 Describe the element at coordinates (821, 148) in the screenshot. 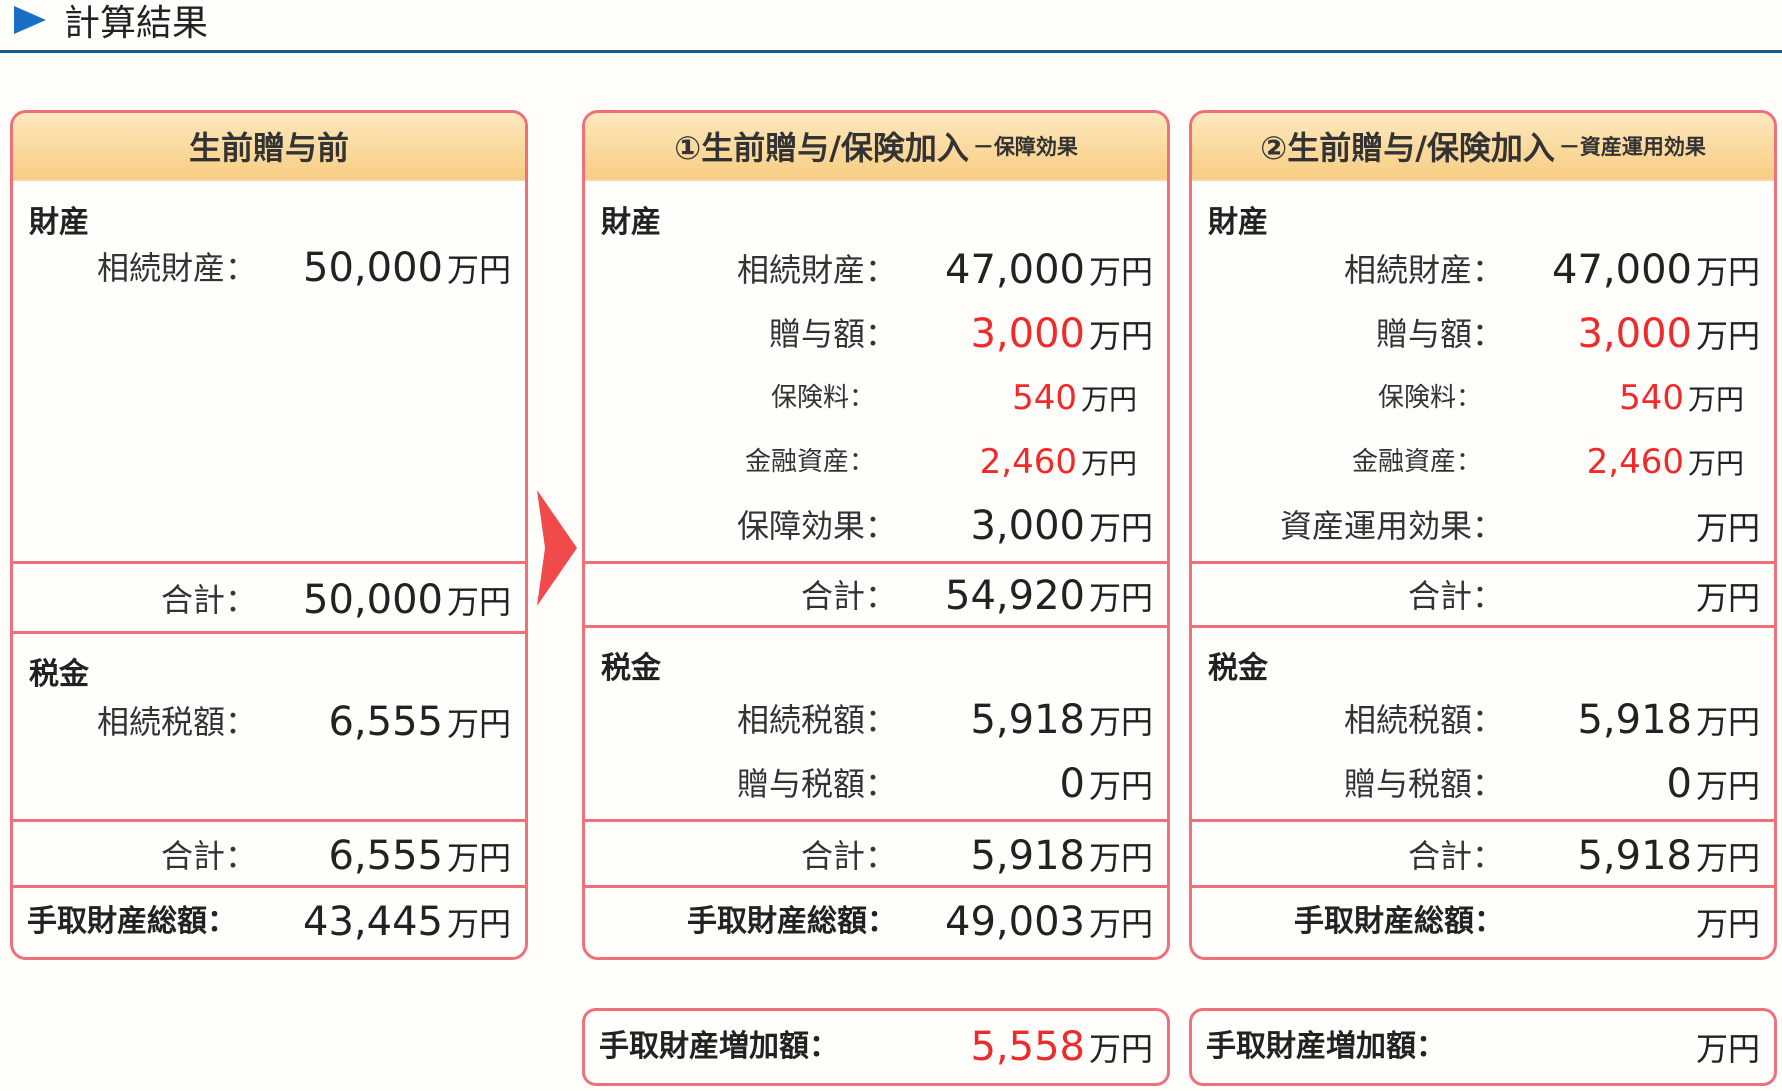

I see `panel-title: ①生前贈与/保険加入` at that location.